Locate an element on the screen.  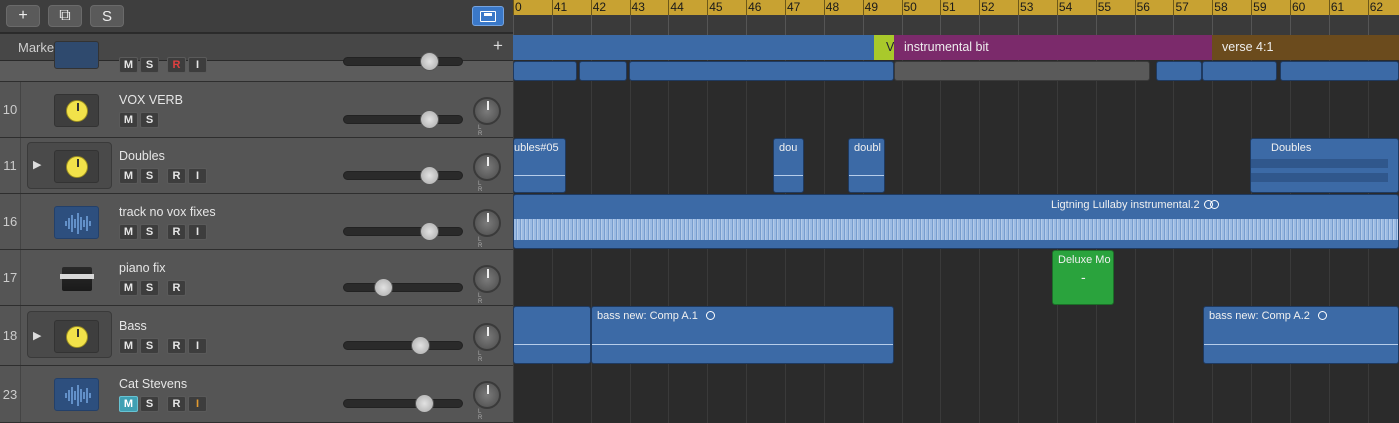
track-header: 17 piano fix M S R L R is located at coordinates (256, 278).